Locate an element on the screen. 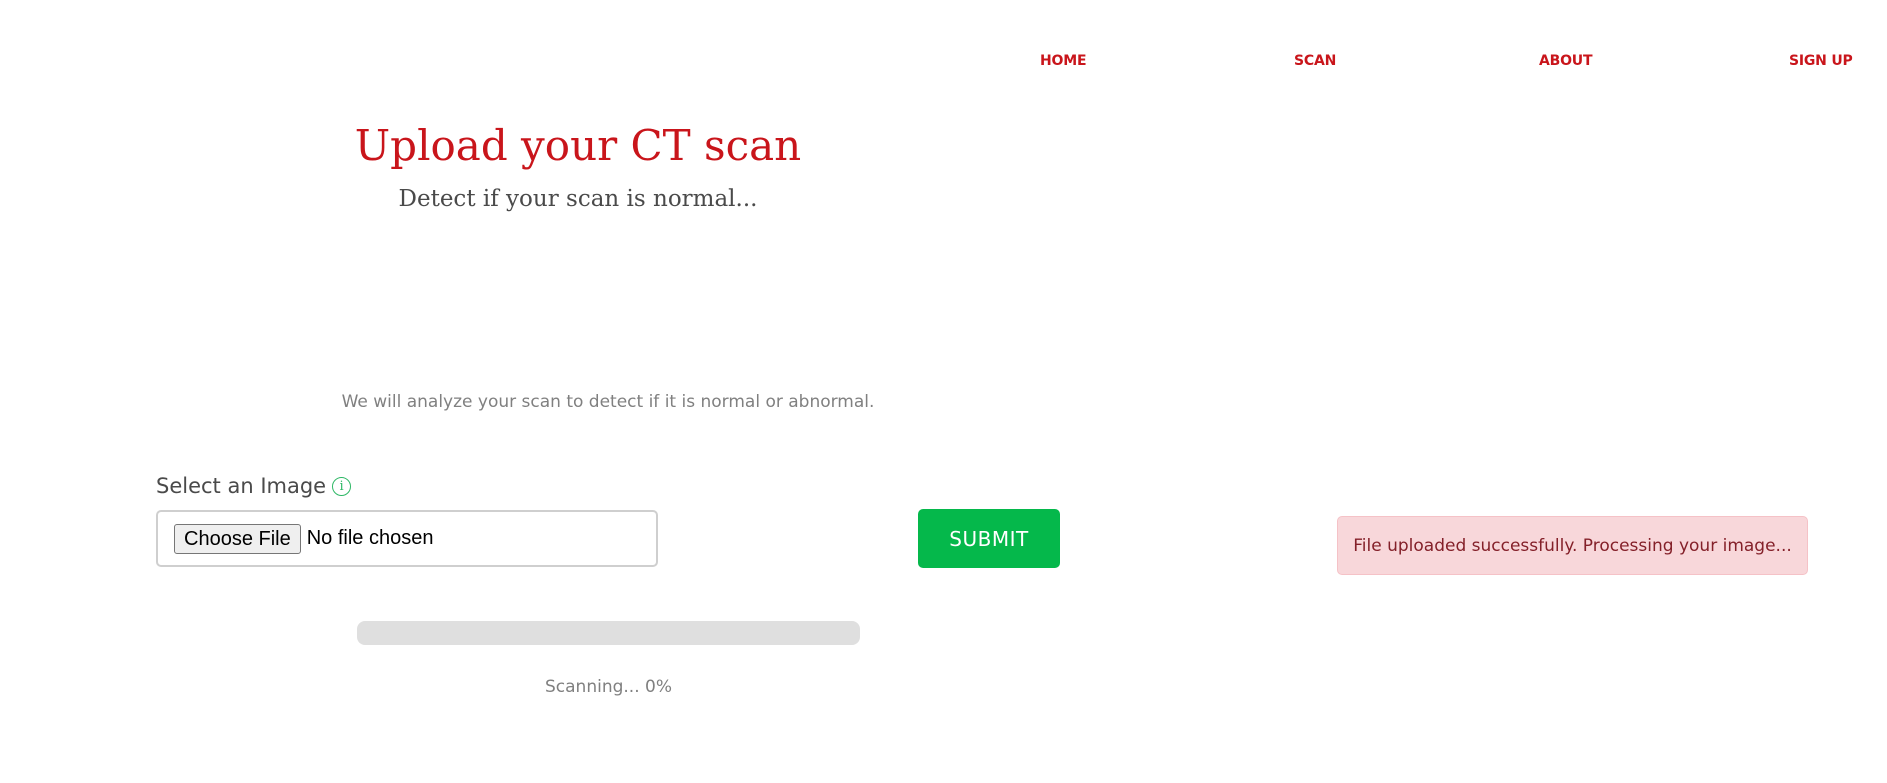 This screenshot has height=783, width=1887. submit-button: SUBMIT is located at coordinates (989, 538).